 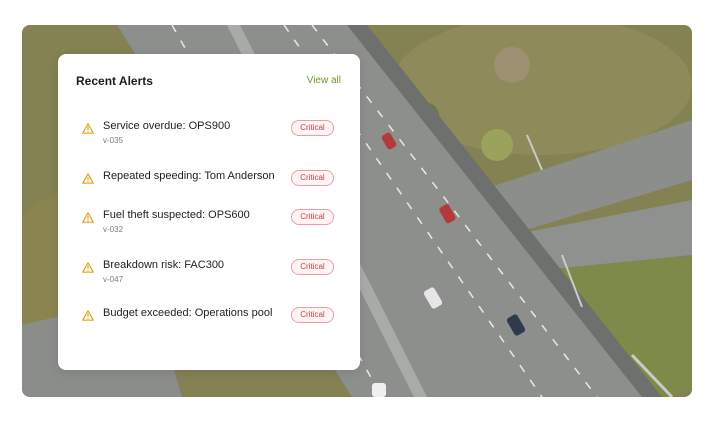 I want to click on alert-item: Repeated speeding: Tom Anderson Critical, so click(x=209, y=190).